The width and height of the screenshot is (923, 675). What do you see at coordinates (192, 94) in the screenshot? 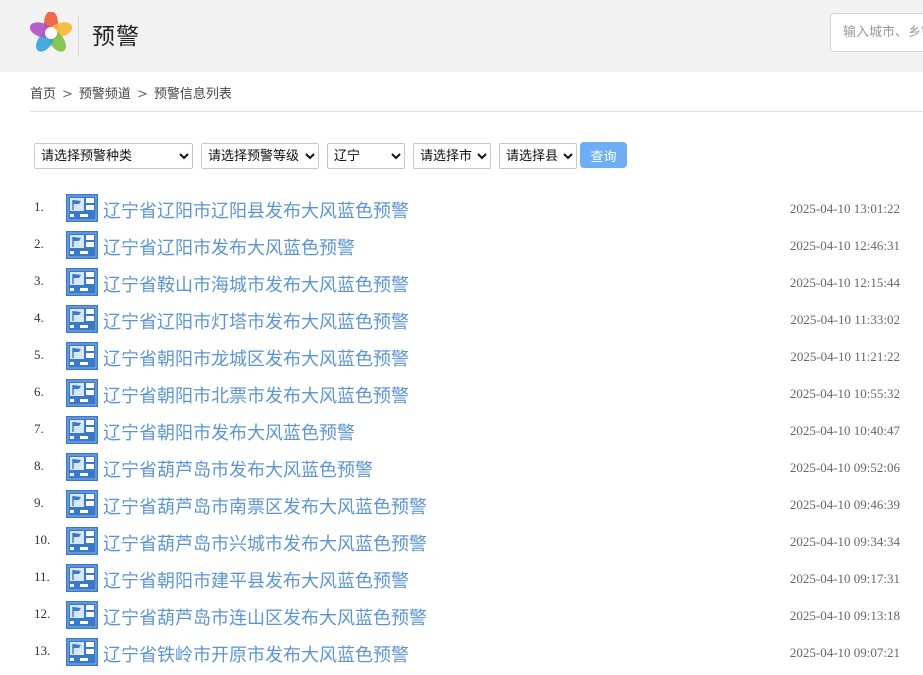
I see `breadcrumb-current: 预警信息列表` at bounding box center [192, 94].